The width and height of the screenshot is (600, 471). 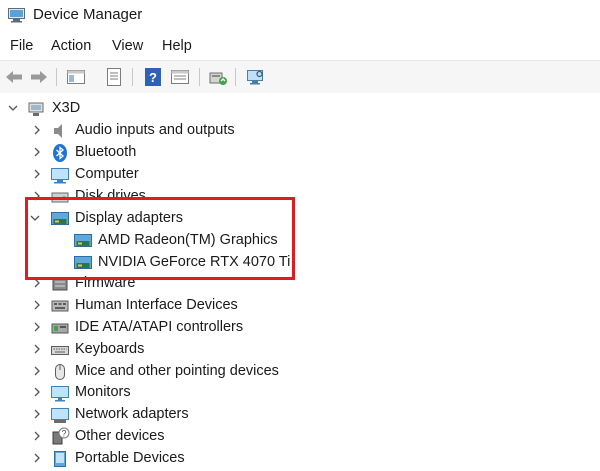 What do you see at coordinates (120, 436) in the screenshot?
I see `tree-item-label: Other devices` at bounding box center [120, 436].